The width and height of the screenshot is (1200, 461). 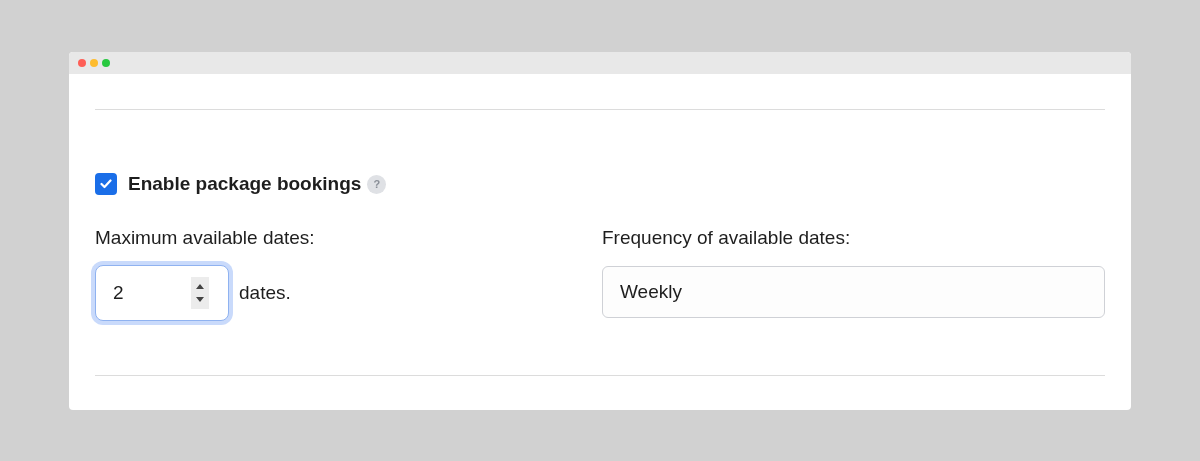 What do you see at coordinates (82, 63) in the screenshot?
I see `close-icon` at bounding box center [82, 63].